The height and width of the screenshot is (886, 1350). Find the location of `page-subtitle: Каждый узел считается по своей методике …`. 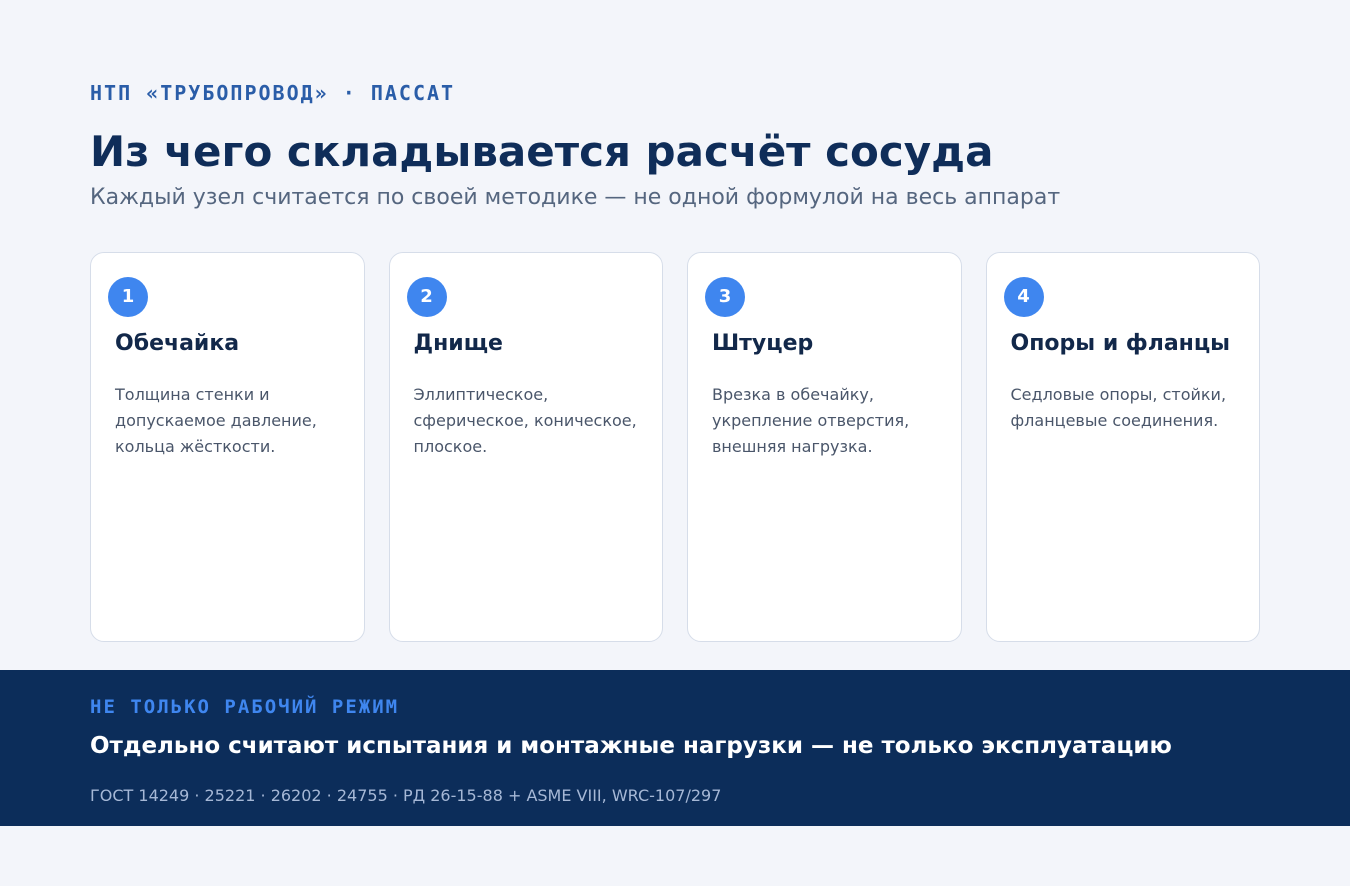

page-subtitle: Каждый узел считается по своей методике … is located at coordinates (575, 197).